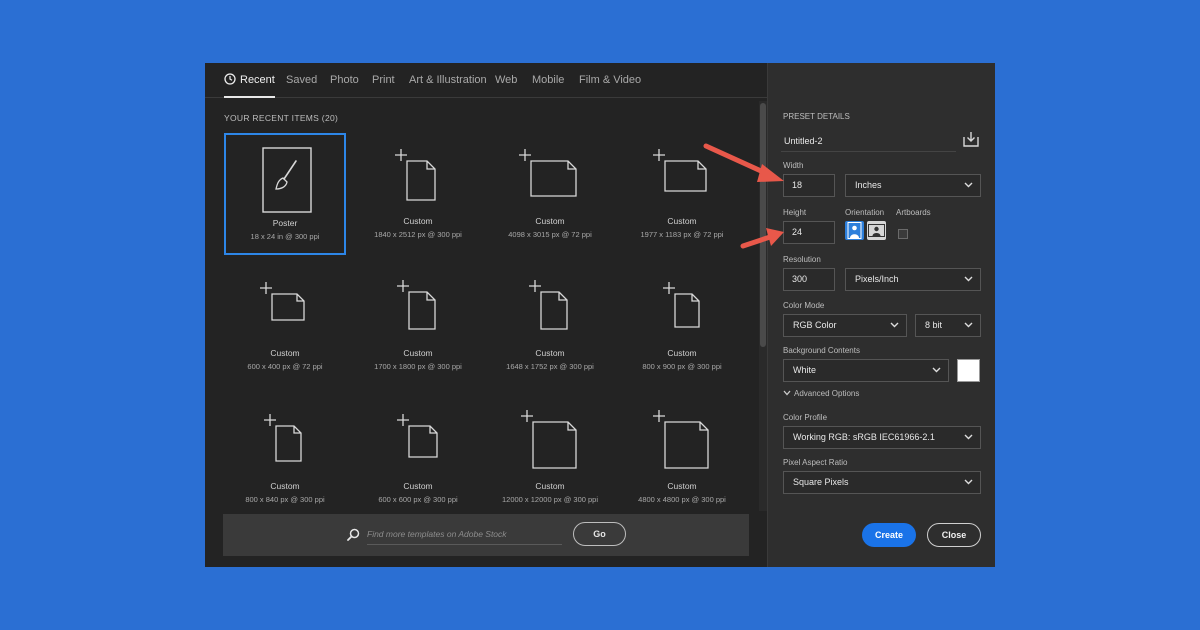  I want to click on recent-item: Custom 800 x 840 px @ 300 ppi, so click(285, 459).